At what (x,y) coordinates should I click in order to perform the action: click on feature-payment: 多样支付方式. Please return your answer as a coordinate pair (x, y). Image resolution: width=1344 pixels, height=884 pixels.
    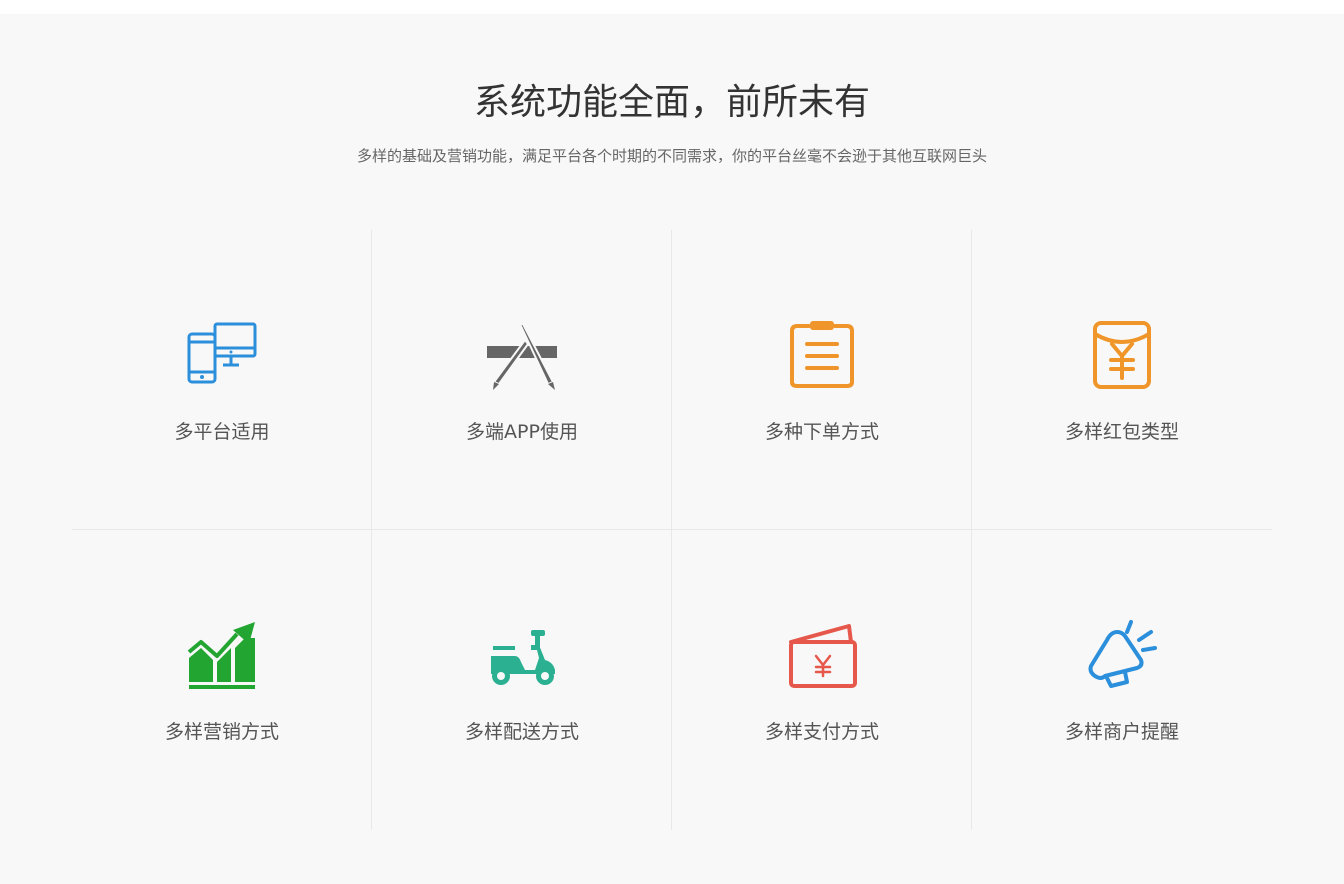
    Looking at the image, I should click on (822, 680).